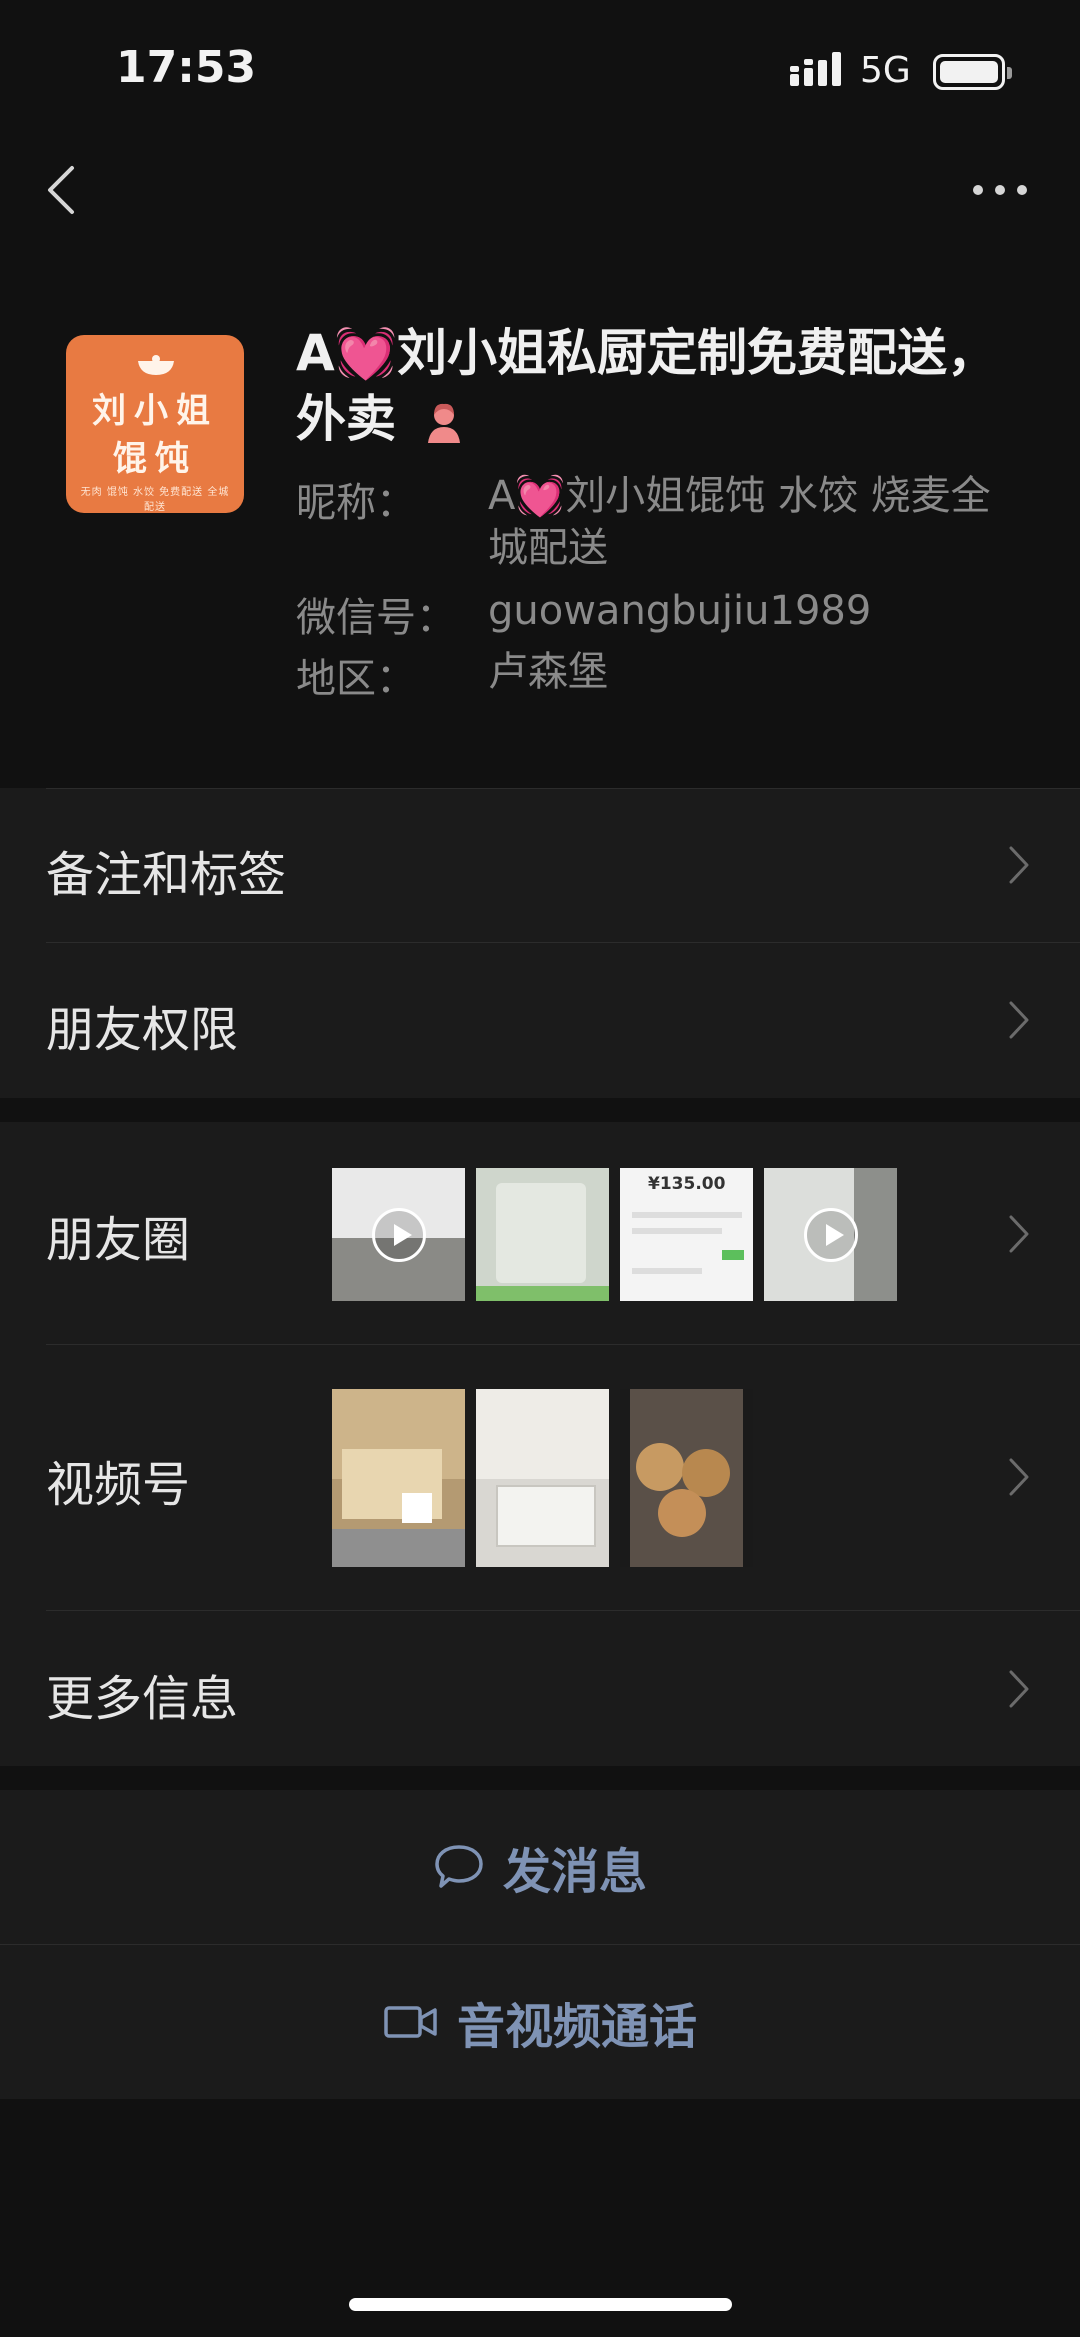  I want to click on nickname-label: 昵称：, so click(356, 503).